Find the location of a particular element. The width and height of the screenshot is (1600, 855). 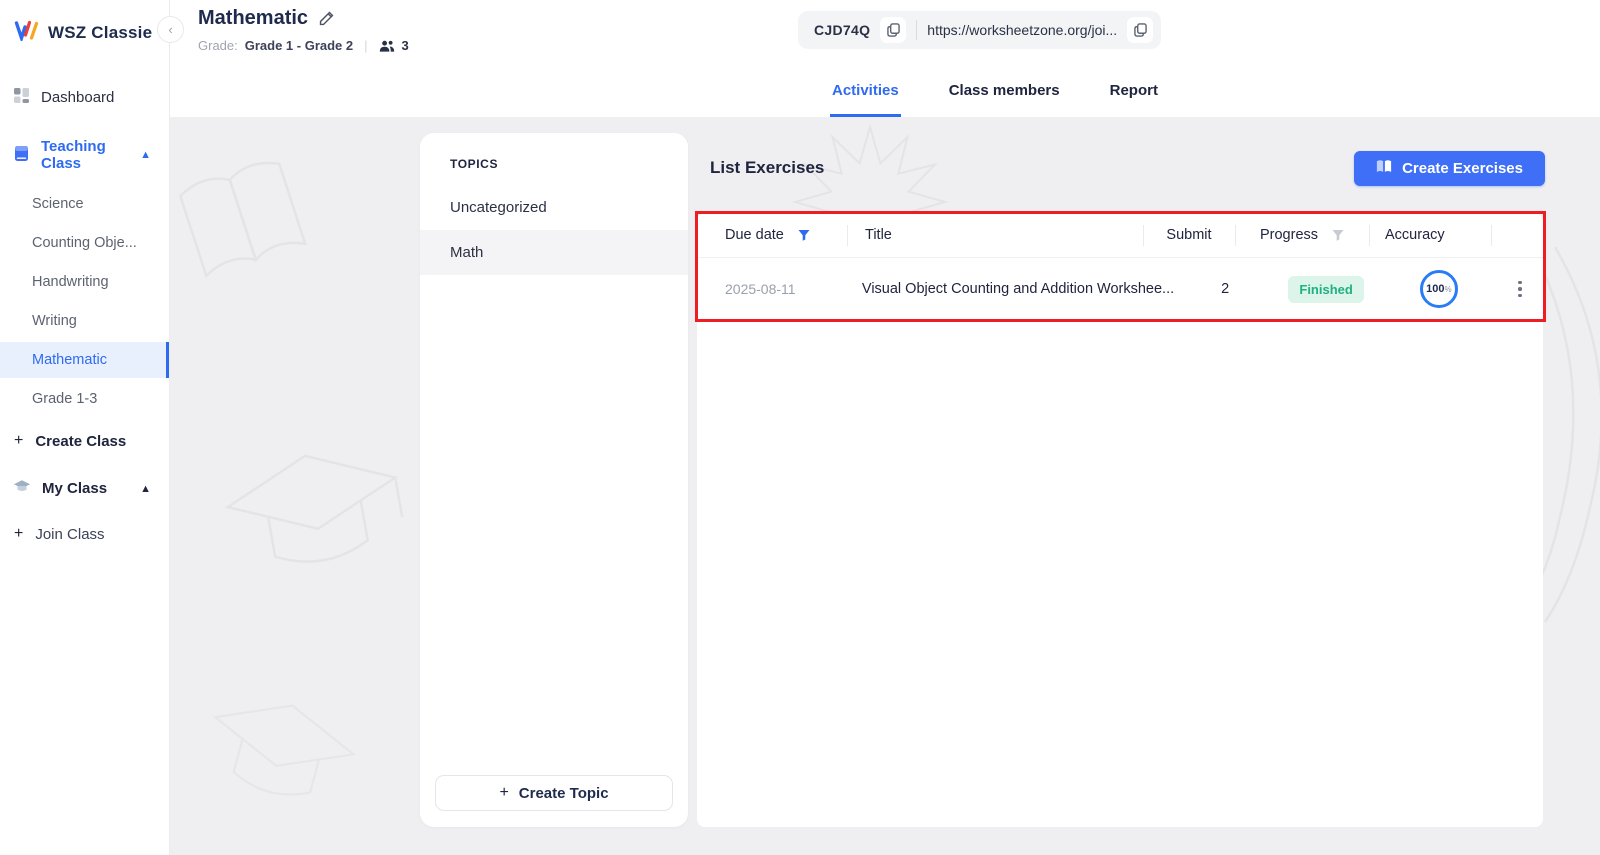

tab-activities: Activities is located at coordinates (865, 97).